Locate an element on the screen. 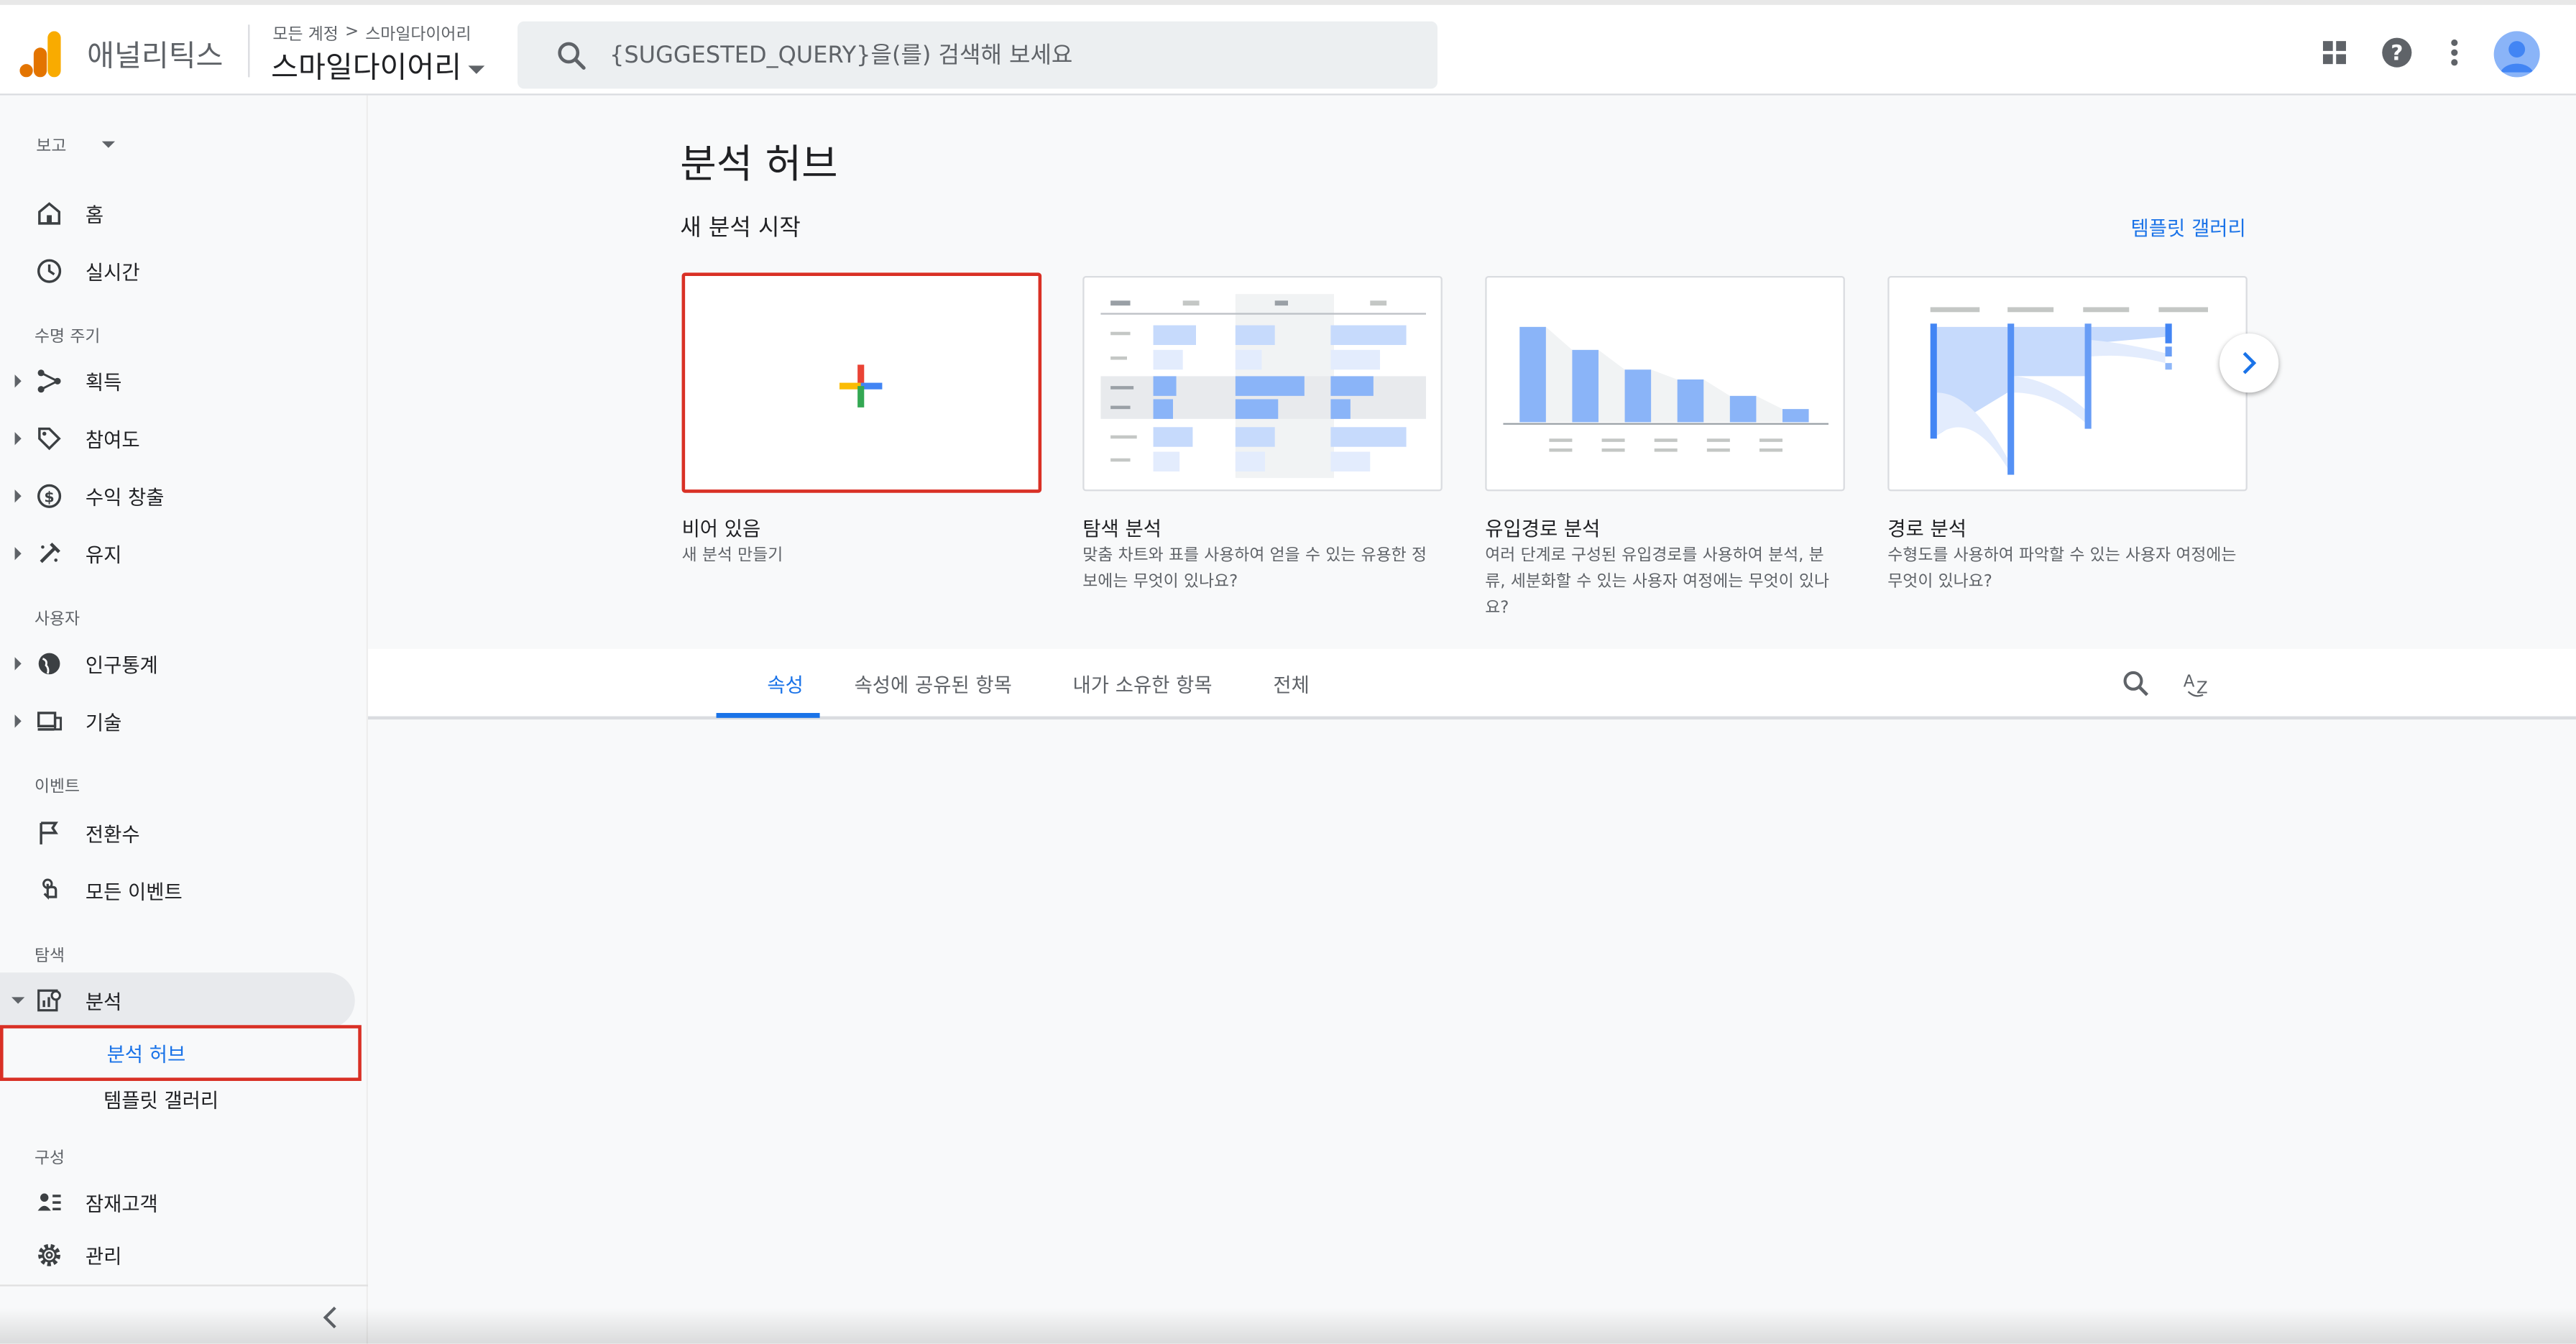  sidebar-item-realtime: 실시간 is located at coordinates (177, 271).